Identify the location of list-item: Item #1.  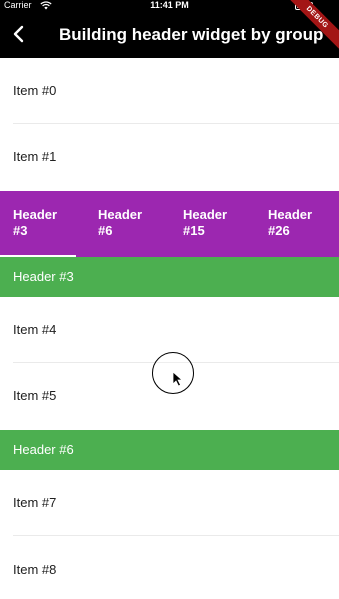
(169, 157).